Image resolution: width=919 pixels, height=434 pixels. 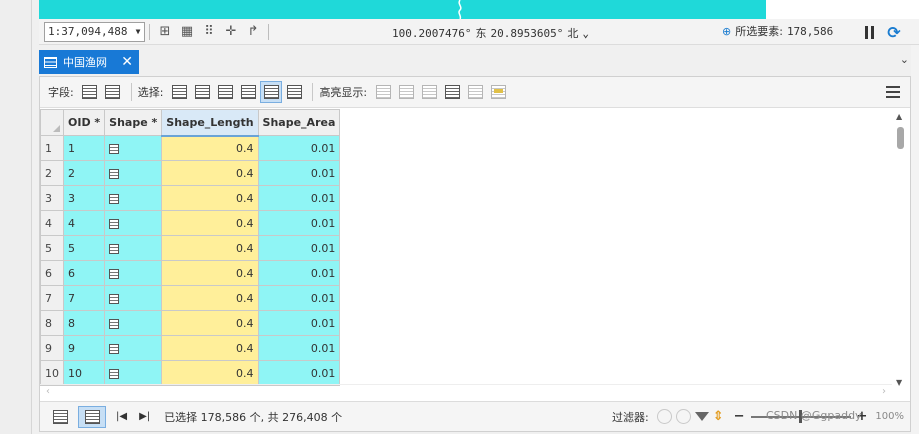 What do you see at coordinates (664, 416) in the screenshot?
I see `extent-filter-icon` at bounding box center [664, 416].